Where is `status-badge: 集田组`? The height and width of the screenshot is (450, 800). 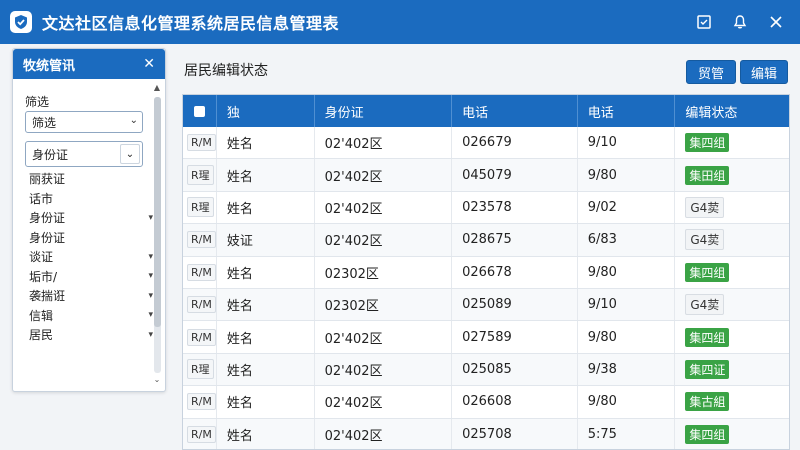
status-badge: 集田组 is located at coordinates (707, 175).